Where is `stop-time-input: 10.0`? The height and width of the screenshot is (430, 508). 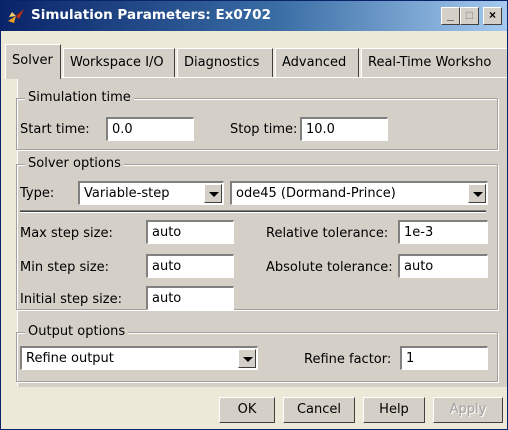
stop-time-input: 10.0 is located at coordinates (344, 129).